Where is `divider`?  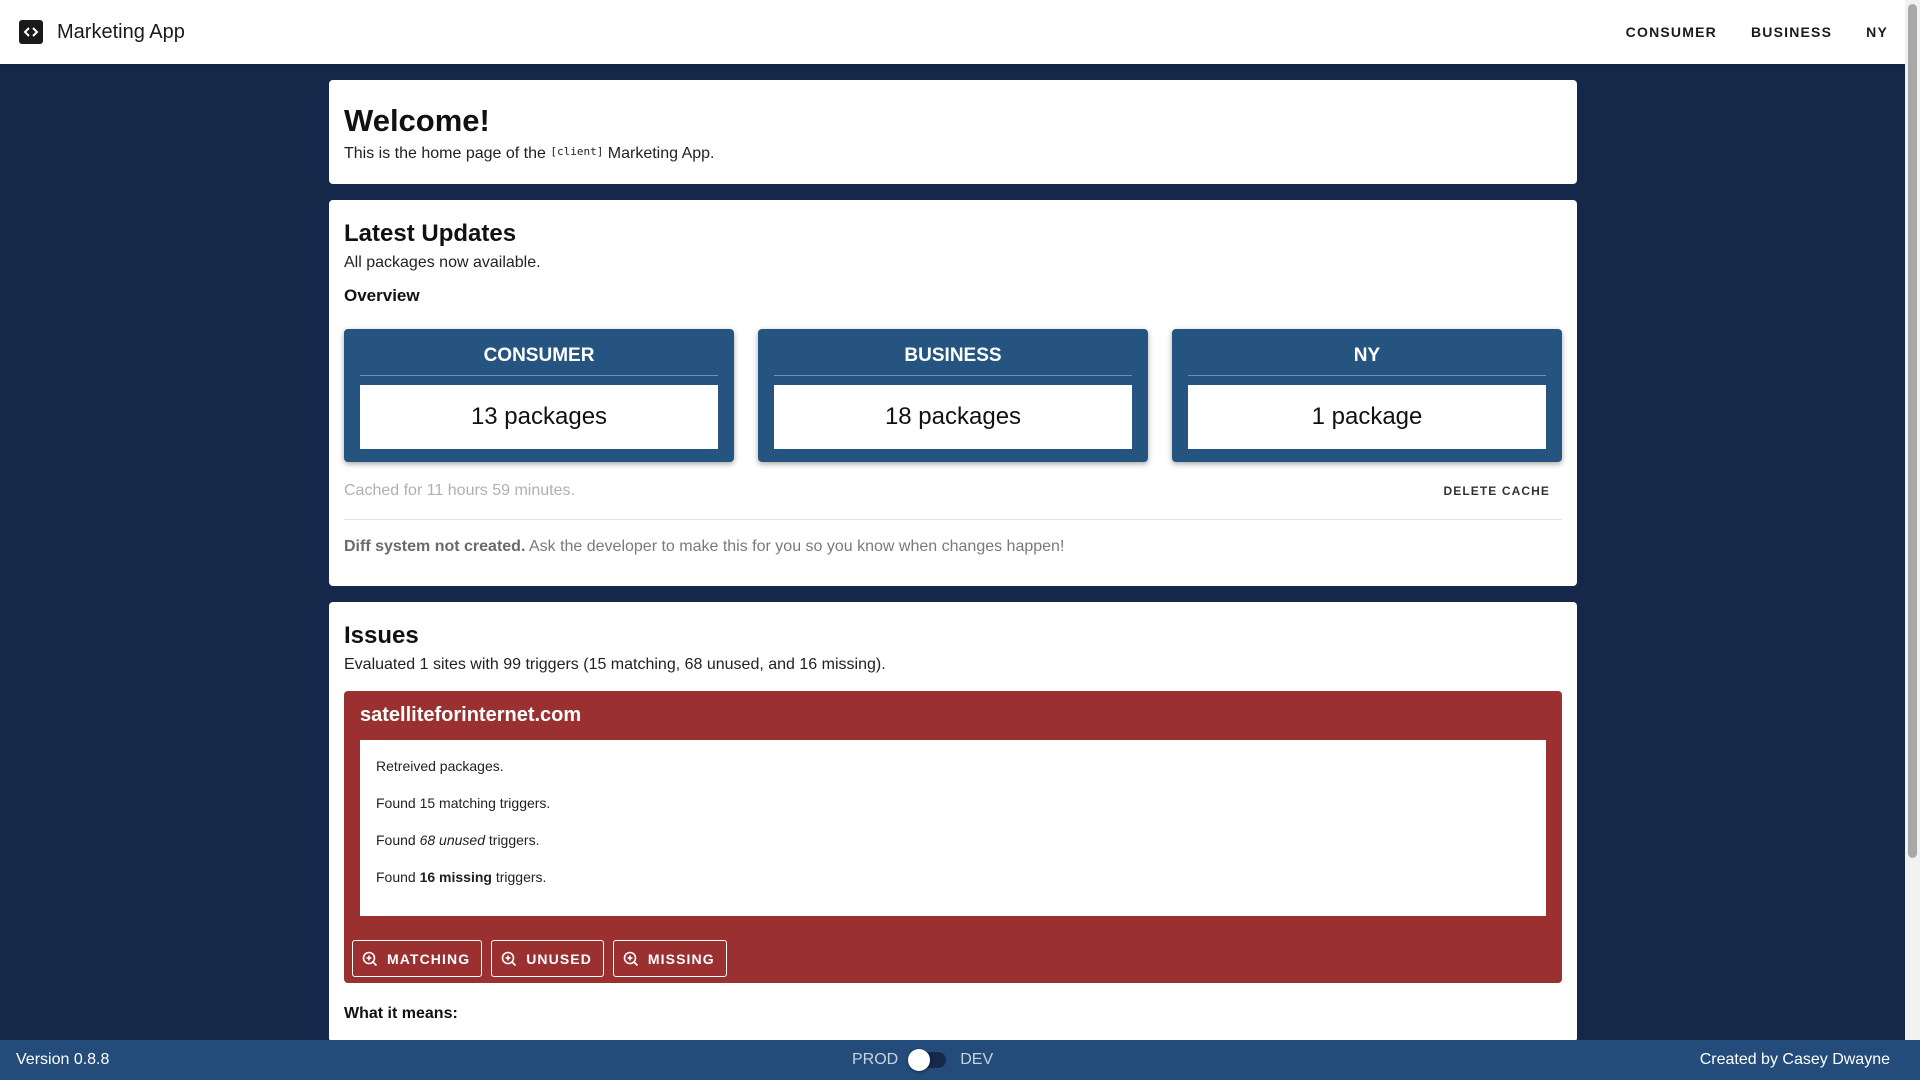 divider is located at coordinates (953, 519).